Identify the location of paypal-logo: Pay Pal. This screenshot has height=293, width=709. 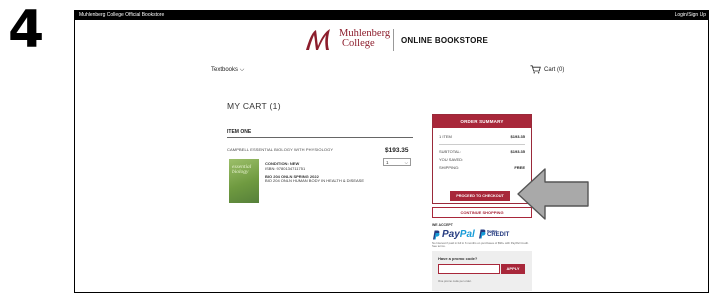
(453, 234).